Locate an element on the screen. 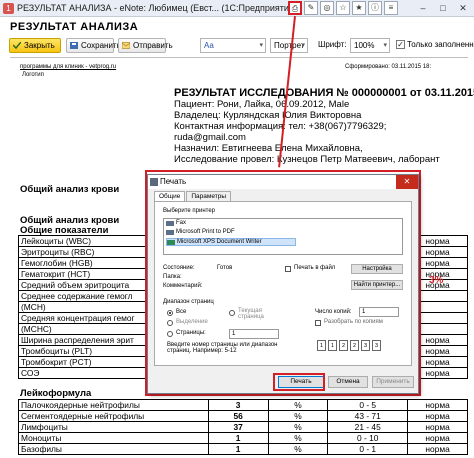 The width and height of the screenshot is (474, 458). save-button: Сохранить is located at coordinates (93, 45).